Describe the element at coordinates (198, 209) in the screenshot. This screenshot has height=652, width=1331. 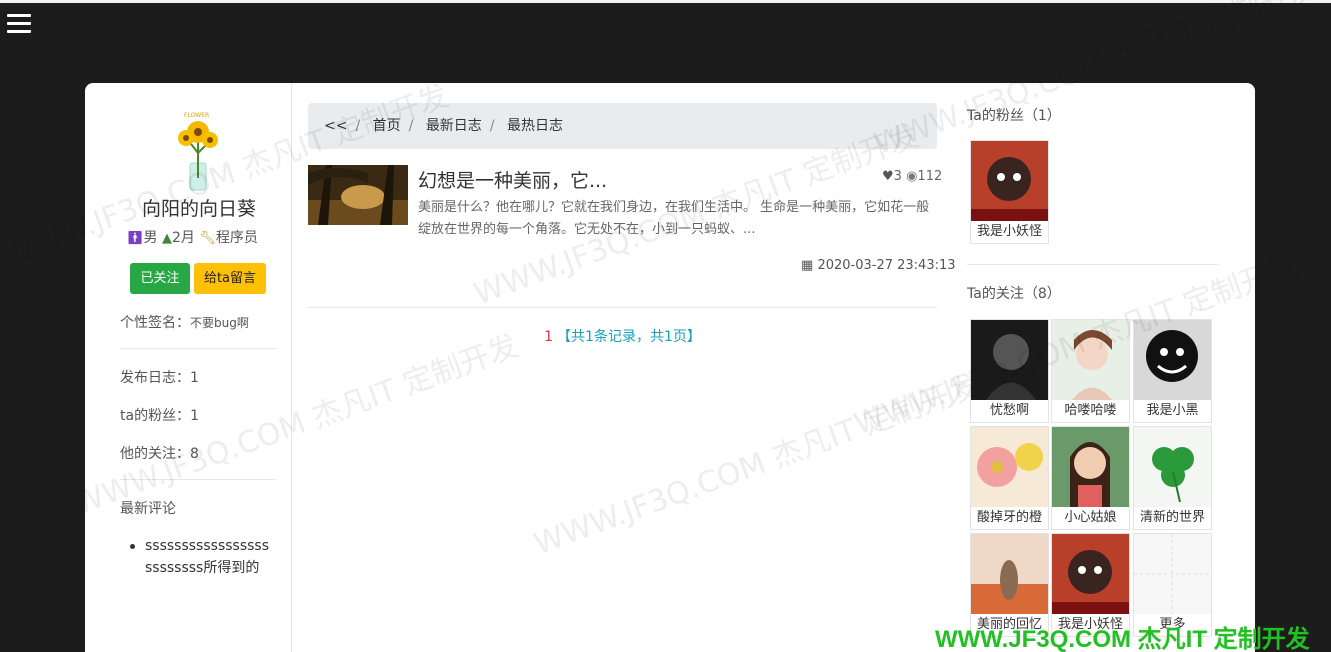
I see `profile-name: 向阳的向日葵` at that location.